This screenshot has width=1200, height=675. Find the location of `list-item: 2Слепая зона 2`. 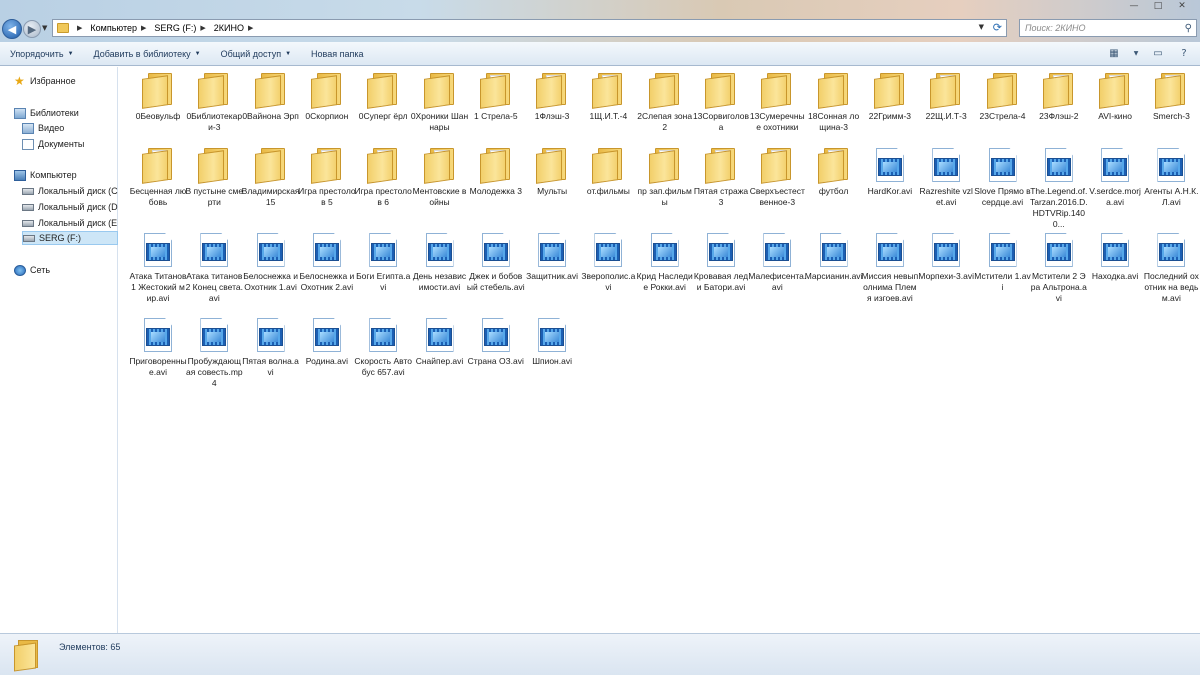

list-item: 2Слепая зона 2 is located at coordinates (665, 103).